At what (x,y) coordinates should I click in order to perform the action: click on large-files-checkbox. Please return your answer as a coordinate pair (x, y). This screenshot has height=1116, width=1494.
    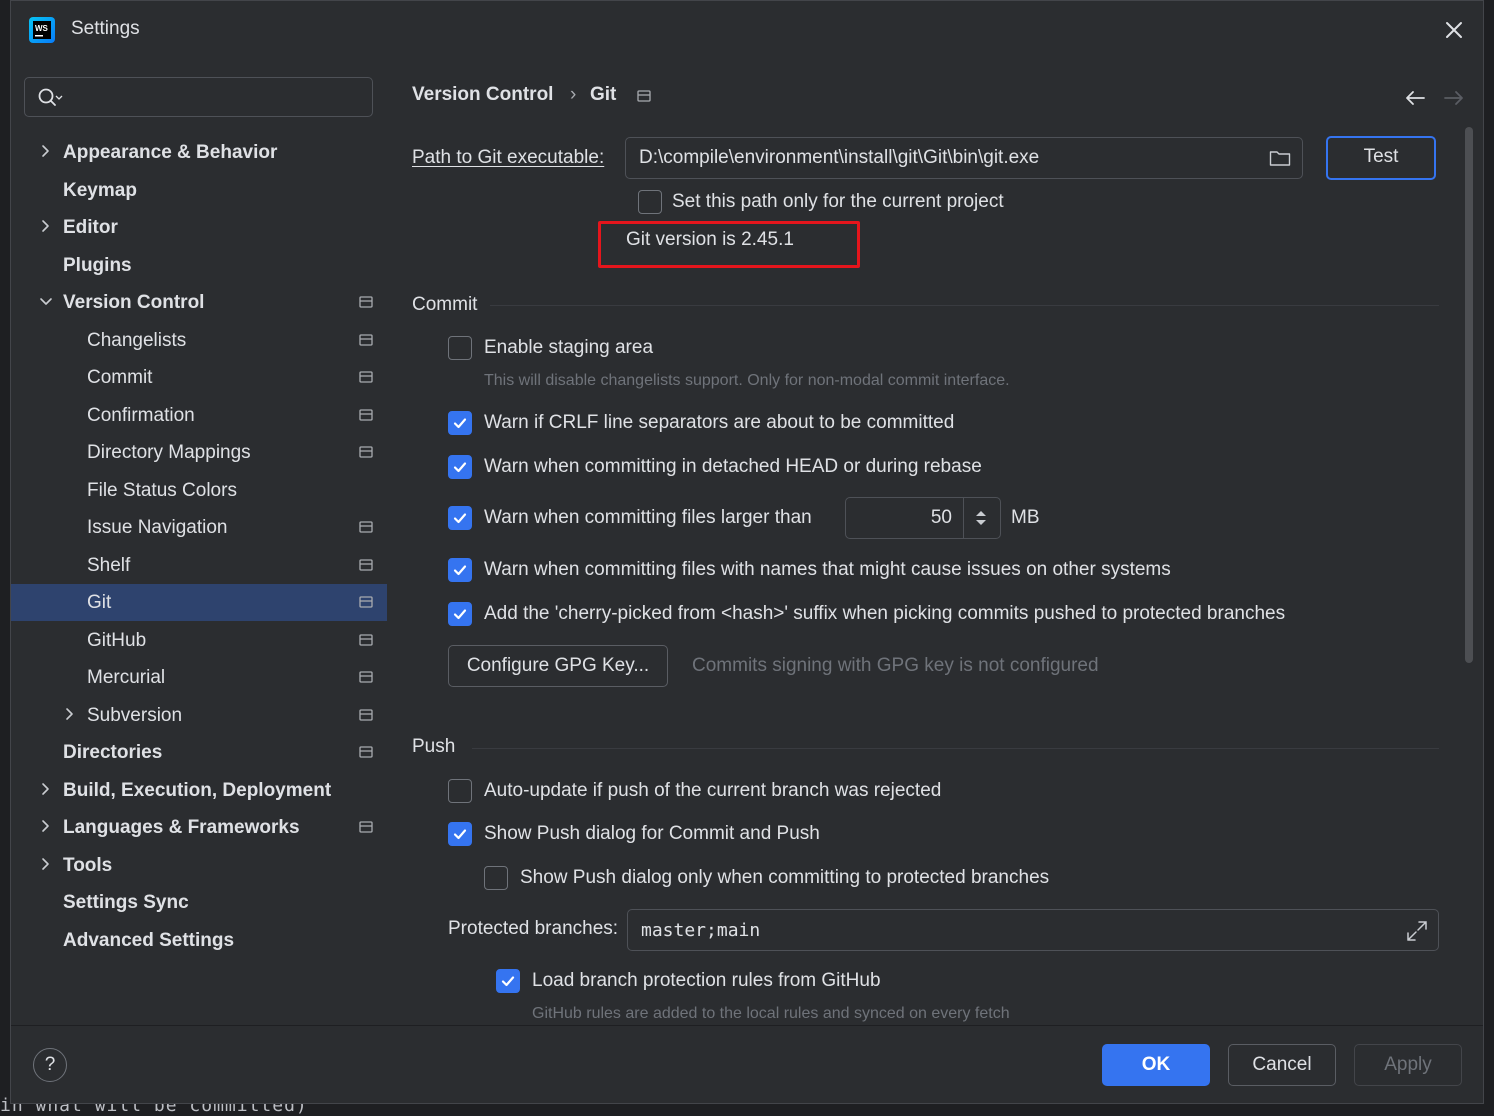
    Looking at the image, I should click on (460, 518).